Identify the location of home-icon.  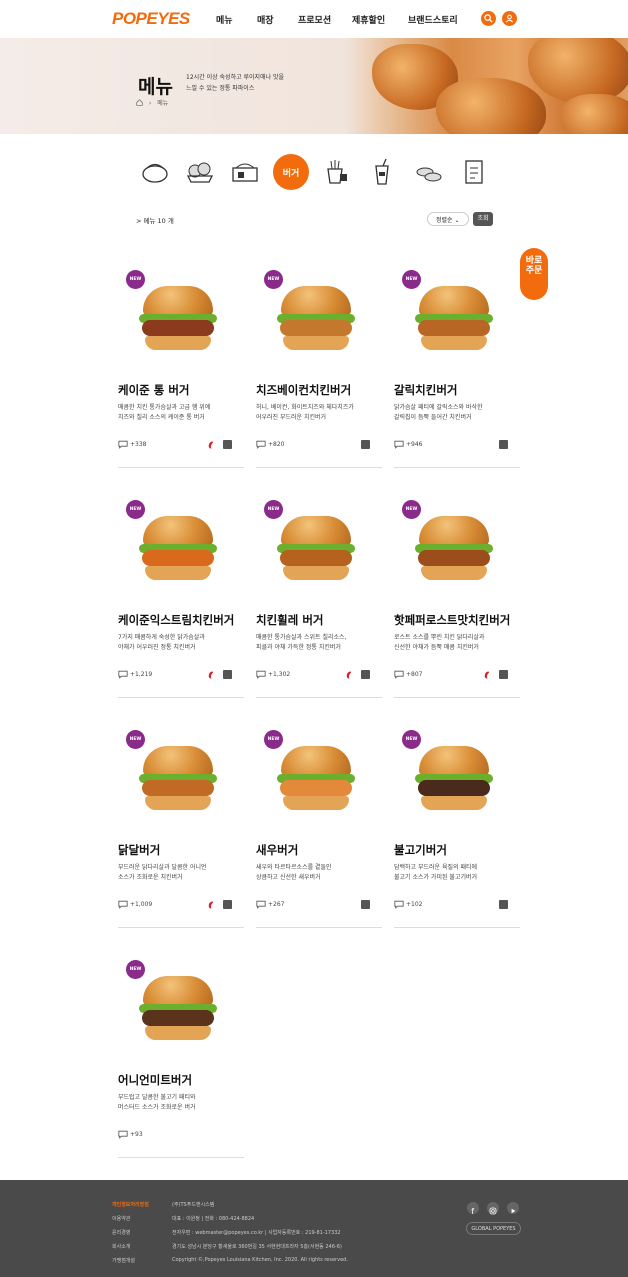
(139, 102).